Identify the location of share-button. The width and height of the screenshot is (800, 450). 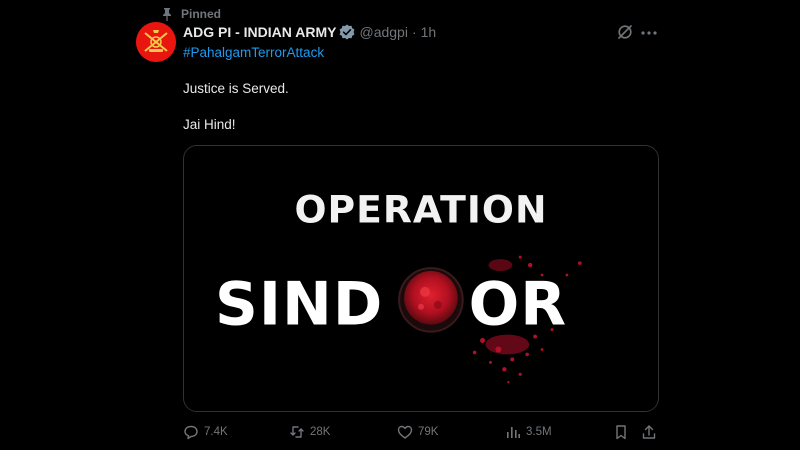
(649, 432).